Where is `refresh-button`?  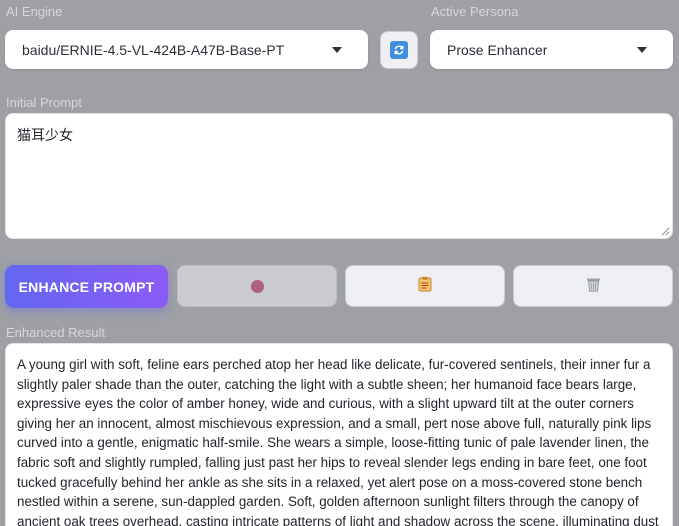 refresh-button is located at coordinates (399, 50).